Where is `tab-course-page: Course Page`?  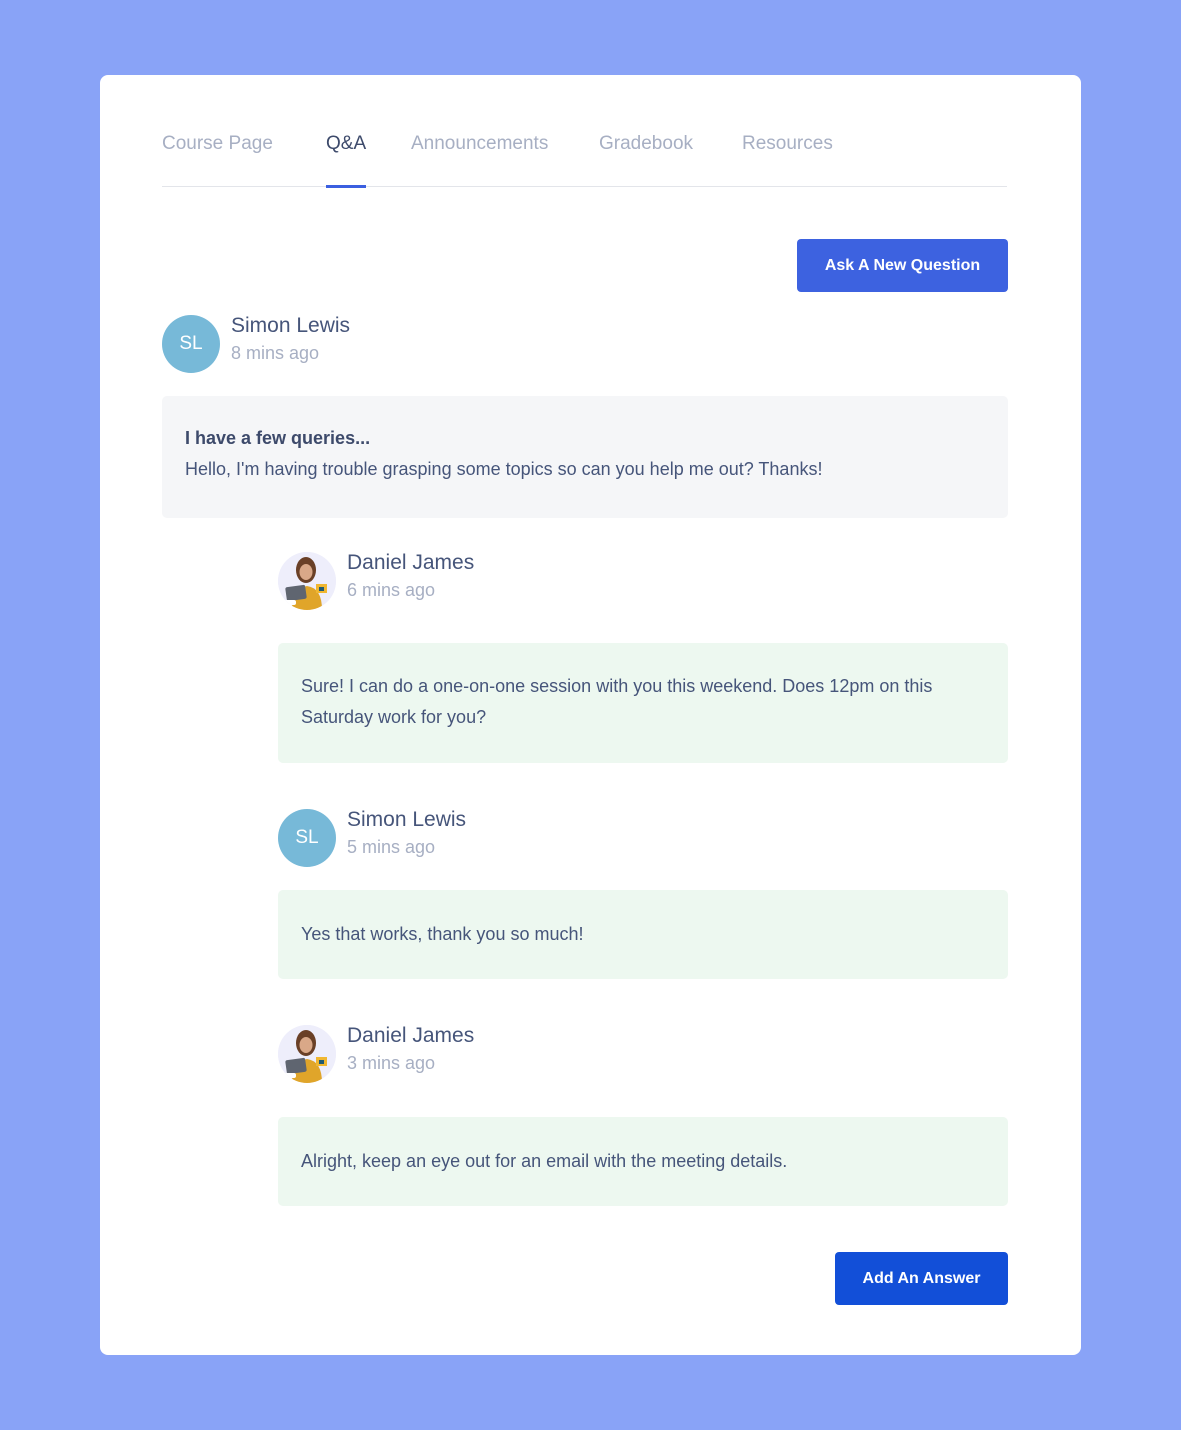
tab-course-page: Course Page is located at coordinates (217, 160).